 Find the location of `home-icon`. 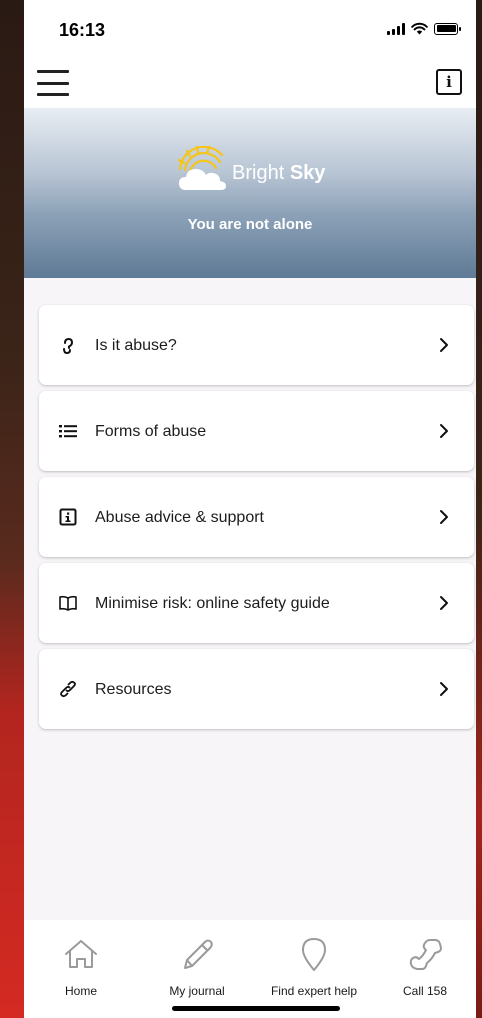

home-icon is located at coordinates (81, 954).